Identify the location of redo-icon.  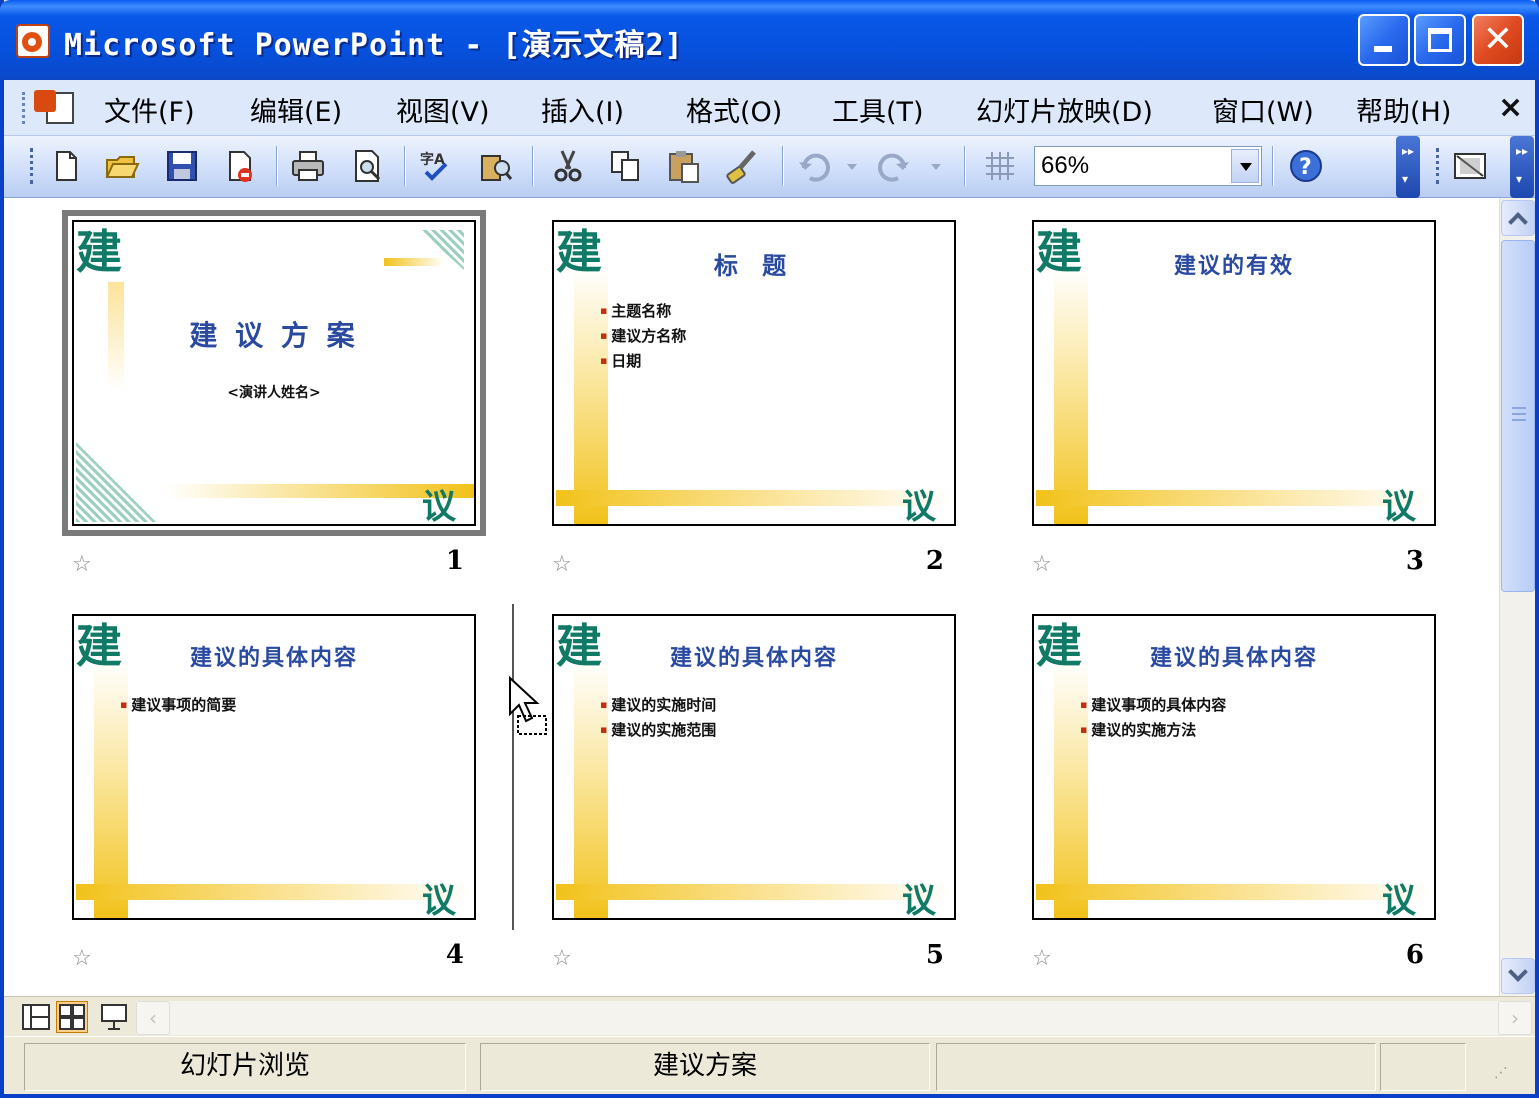
(894, 166).